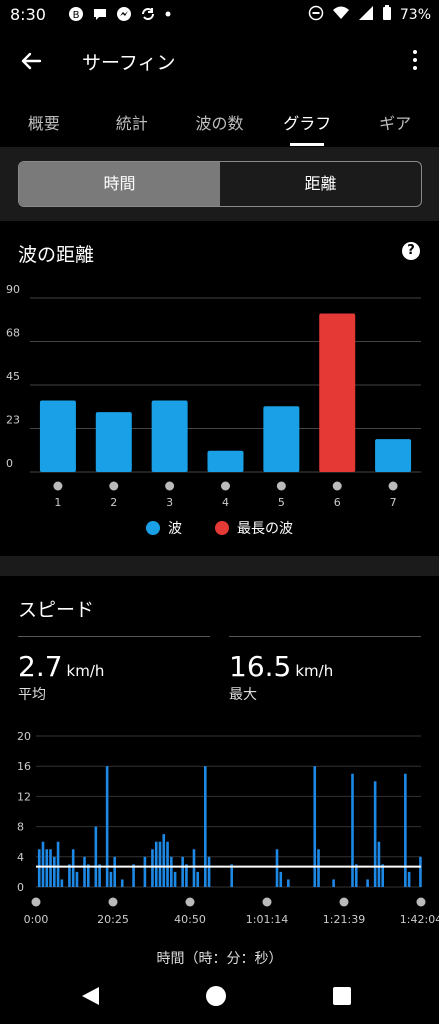  I want to click on circle-home-icon, so click(216, 996).